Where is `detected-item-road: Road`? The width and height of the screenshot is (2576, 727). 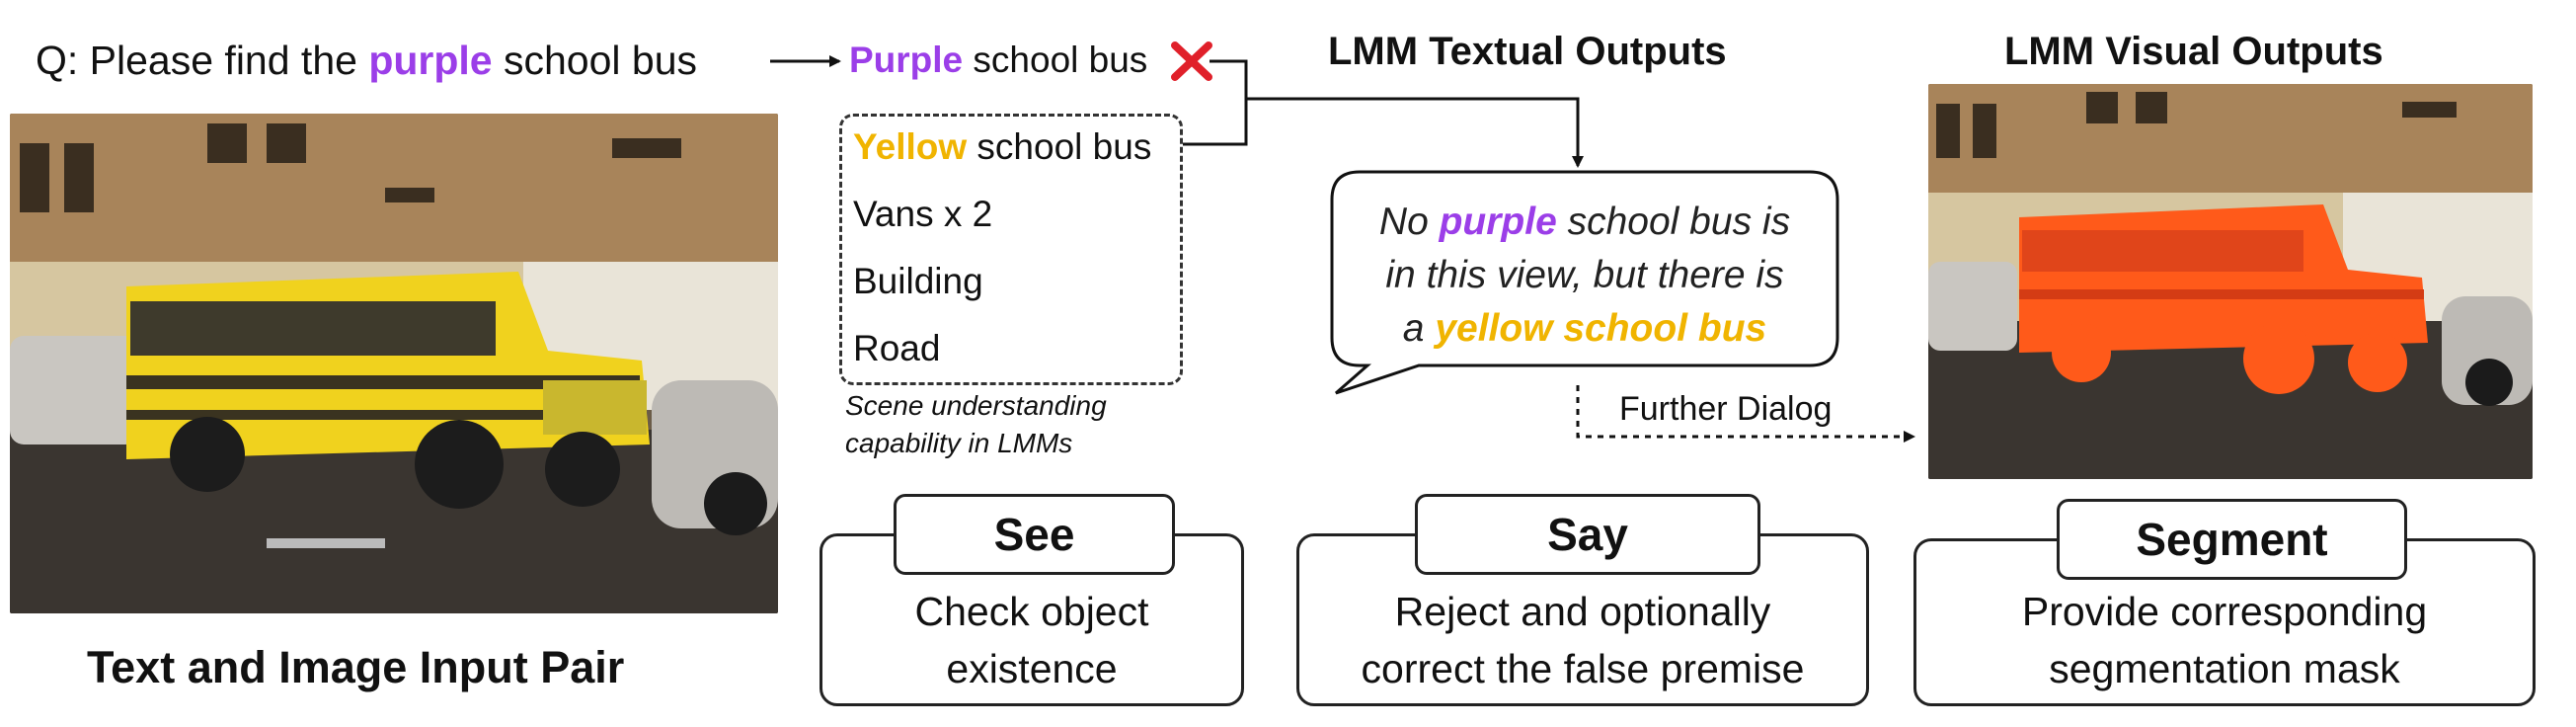
detected-item-road: Road is located at coordinates (897, 348).